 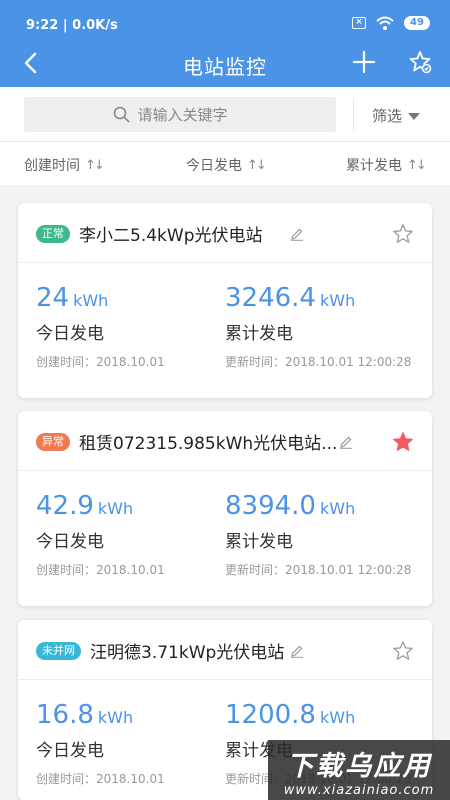 I want to click on status-time: 9:22 | 0.0K/s, so click(x=72, y=25).